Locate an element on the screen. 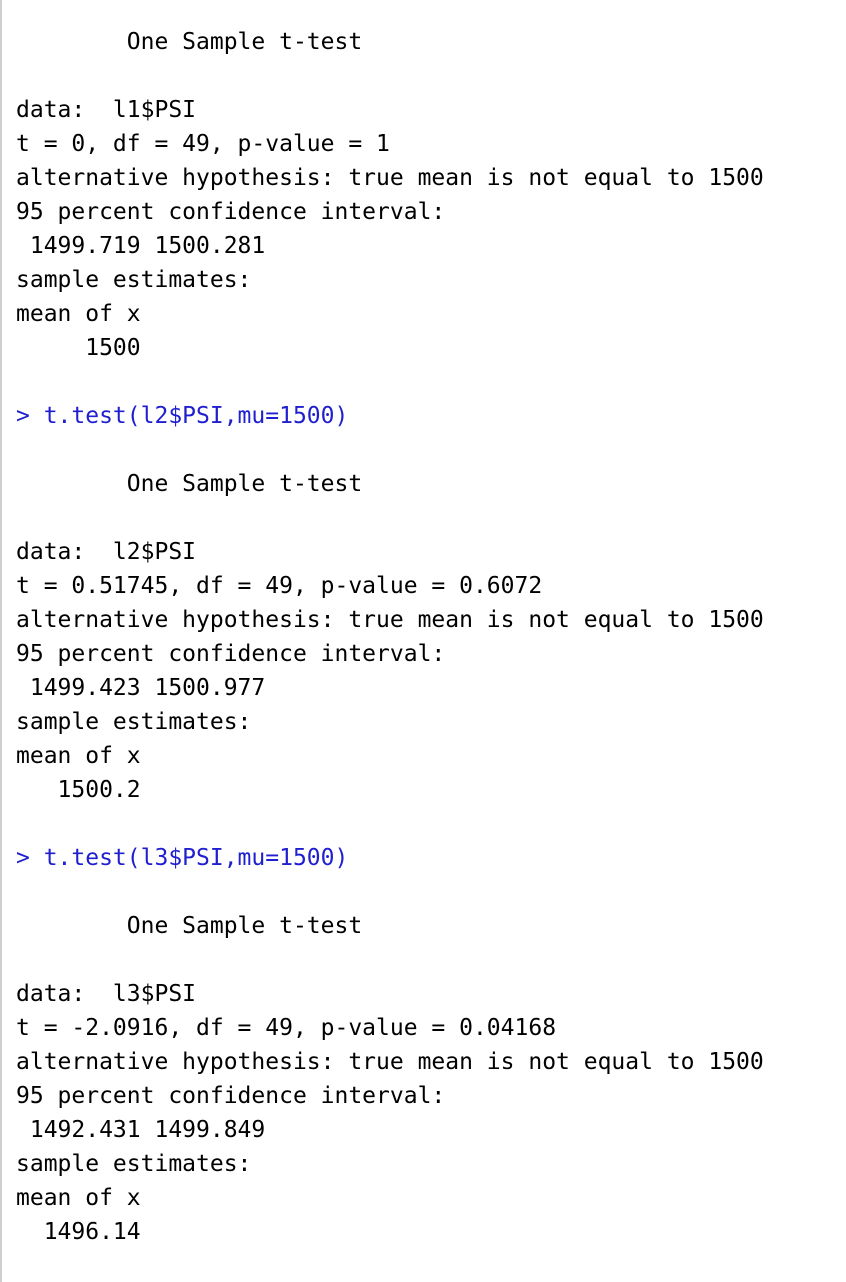 The height and width of the screenshot is (1282, 846). mean-value: 1496.14 is located at coordinates (78, 1232).